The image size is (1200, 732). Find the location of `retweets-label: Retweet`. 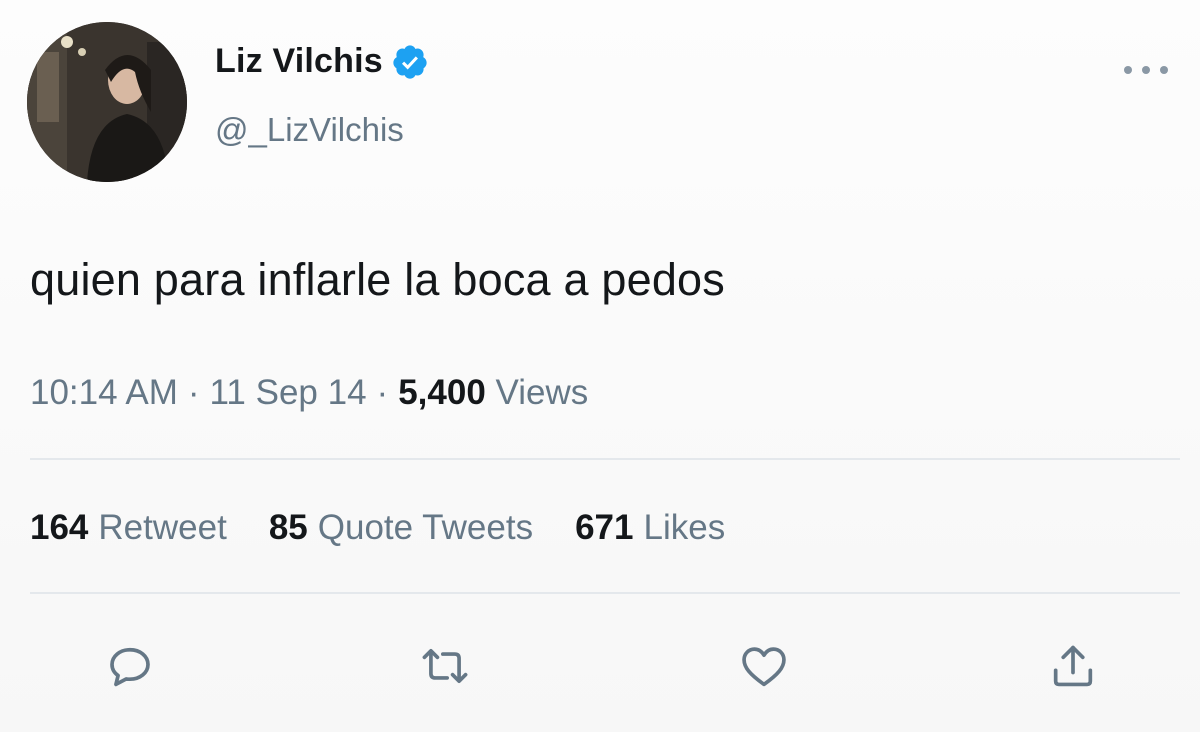

retweets-label: Retweet is located at coordinates (162, 527).